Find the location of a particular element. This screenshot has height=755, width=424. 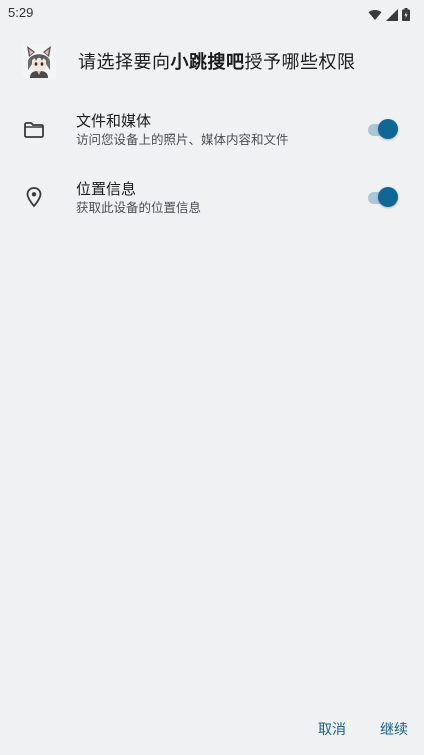

title-suffix: 授予哪些权限 is located at coordinates (300, 62).